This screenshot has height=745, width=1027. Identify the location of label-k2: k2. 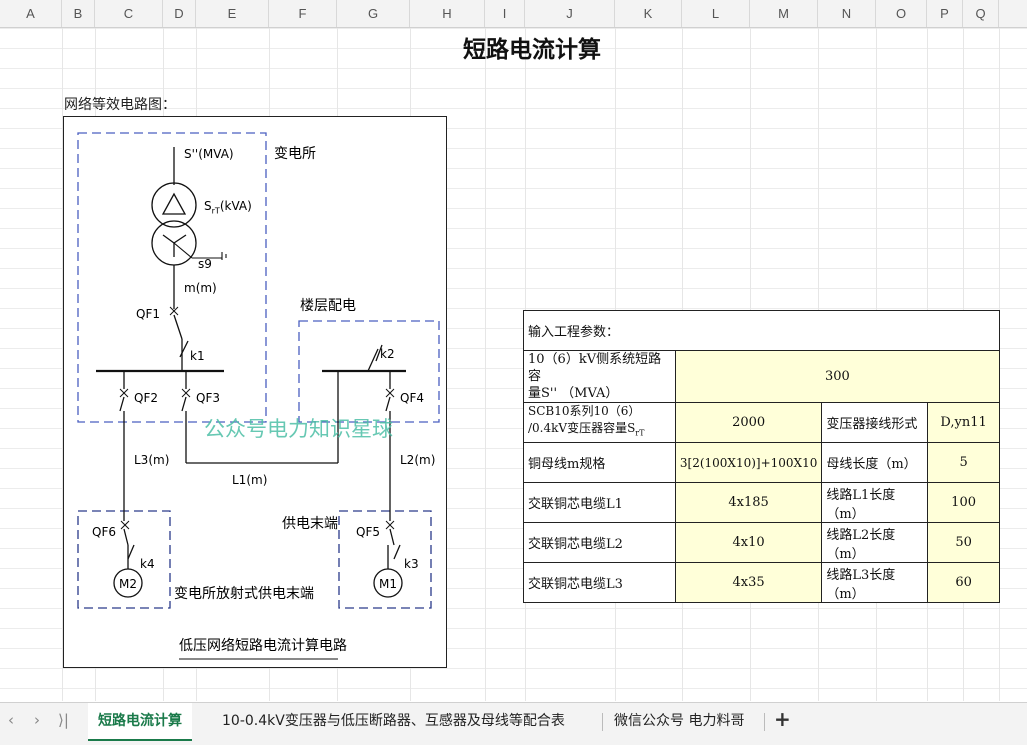
(387, 354).